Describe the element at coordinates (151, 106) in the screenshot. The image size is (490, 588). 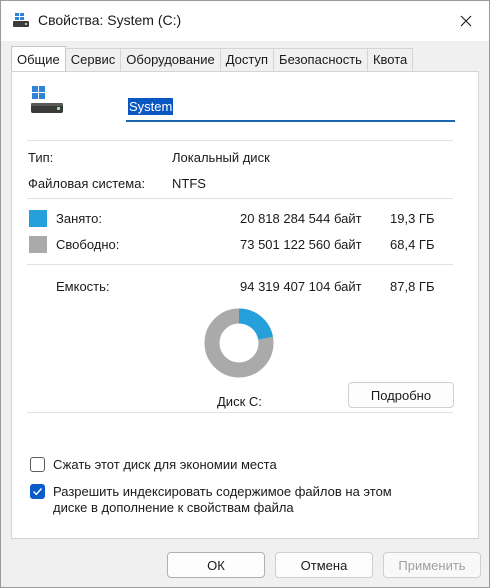
I see `volume-name-text: System` at that location.